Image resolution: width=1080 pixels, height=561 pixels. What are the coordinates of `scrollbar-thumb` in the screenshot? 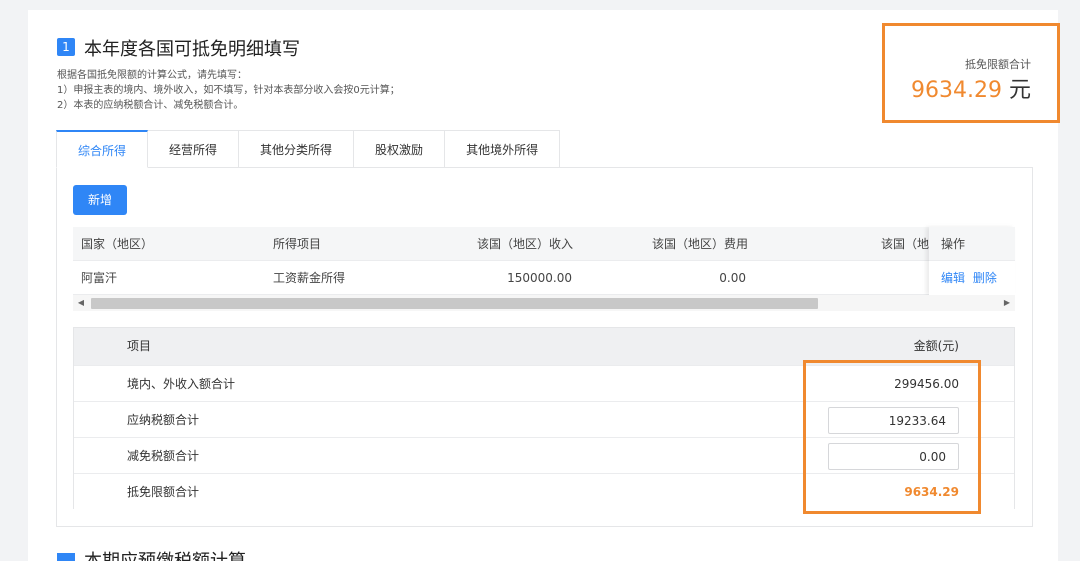 It's located at (454, 303).